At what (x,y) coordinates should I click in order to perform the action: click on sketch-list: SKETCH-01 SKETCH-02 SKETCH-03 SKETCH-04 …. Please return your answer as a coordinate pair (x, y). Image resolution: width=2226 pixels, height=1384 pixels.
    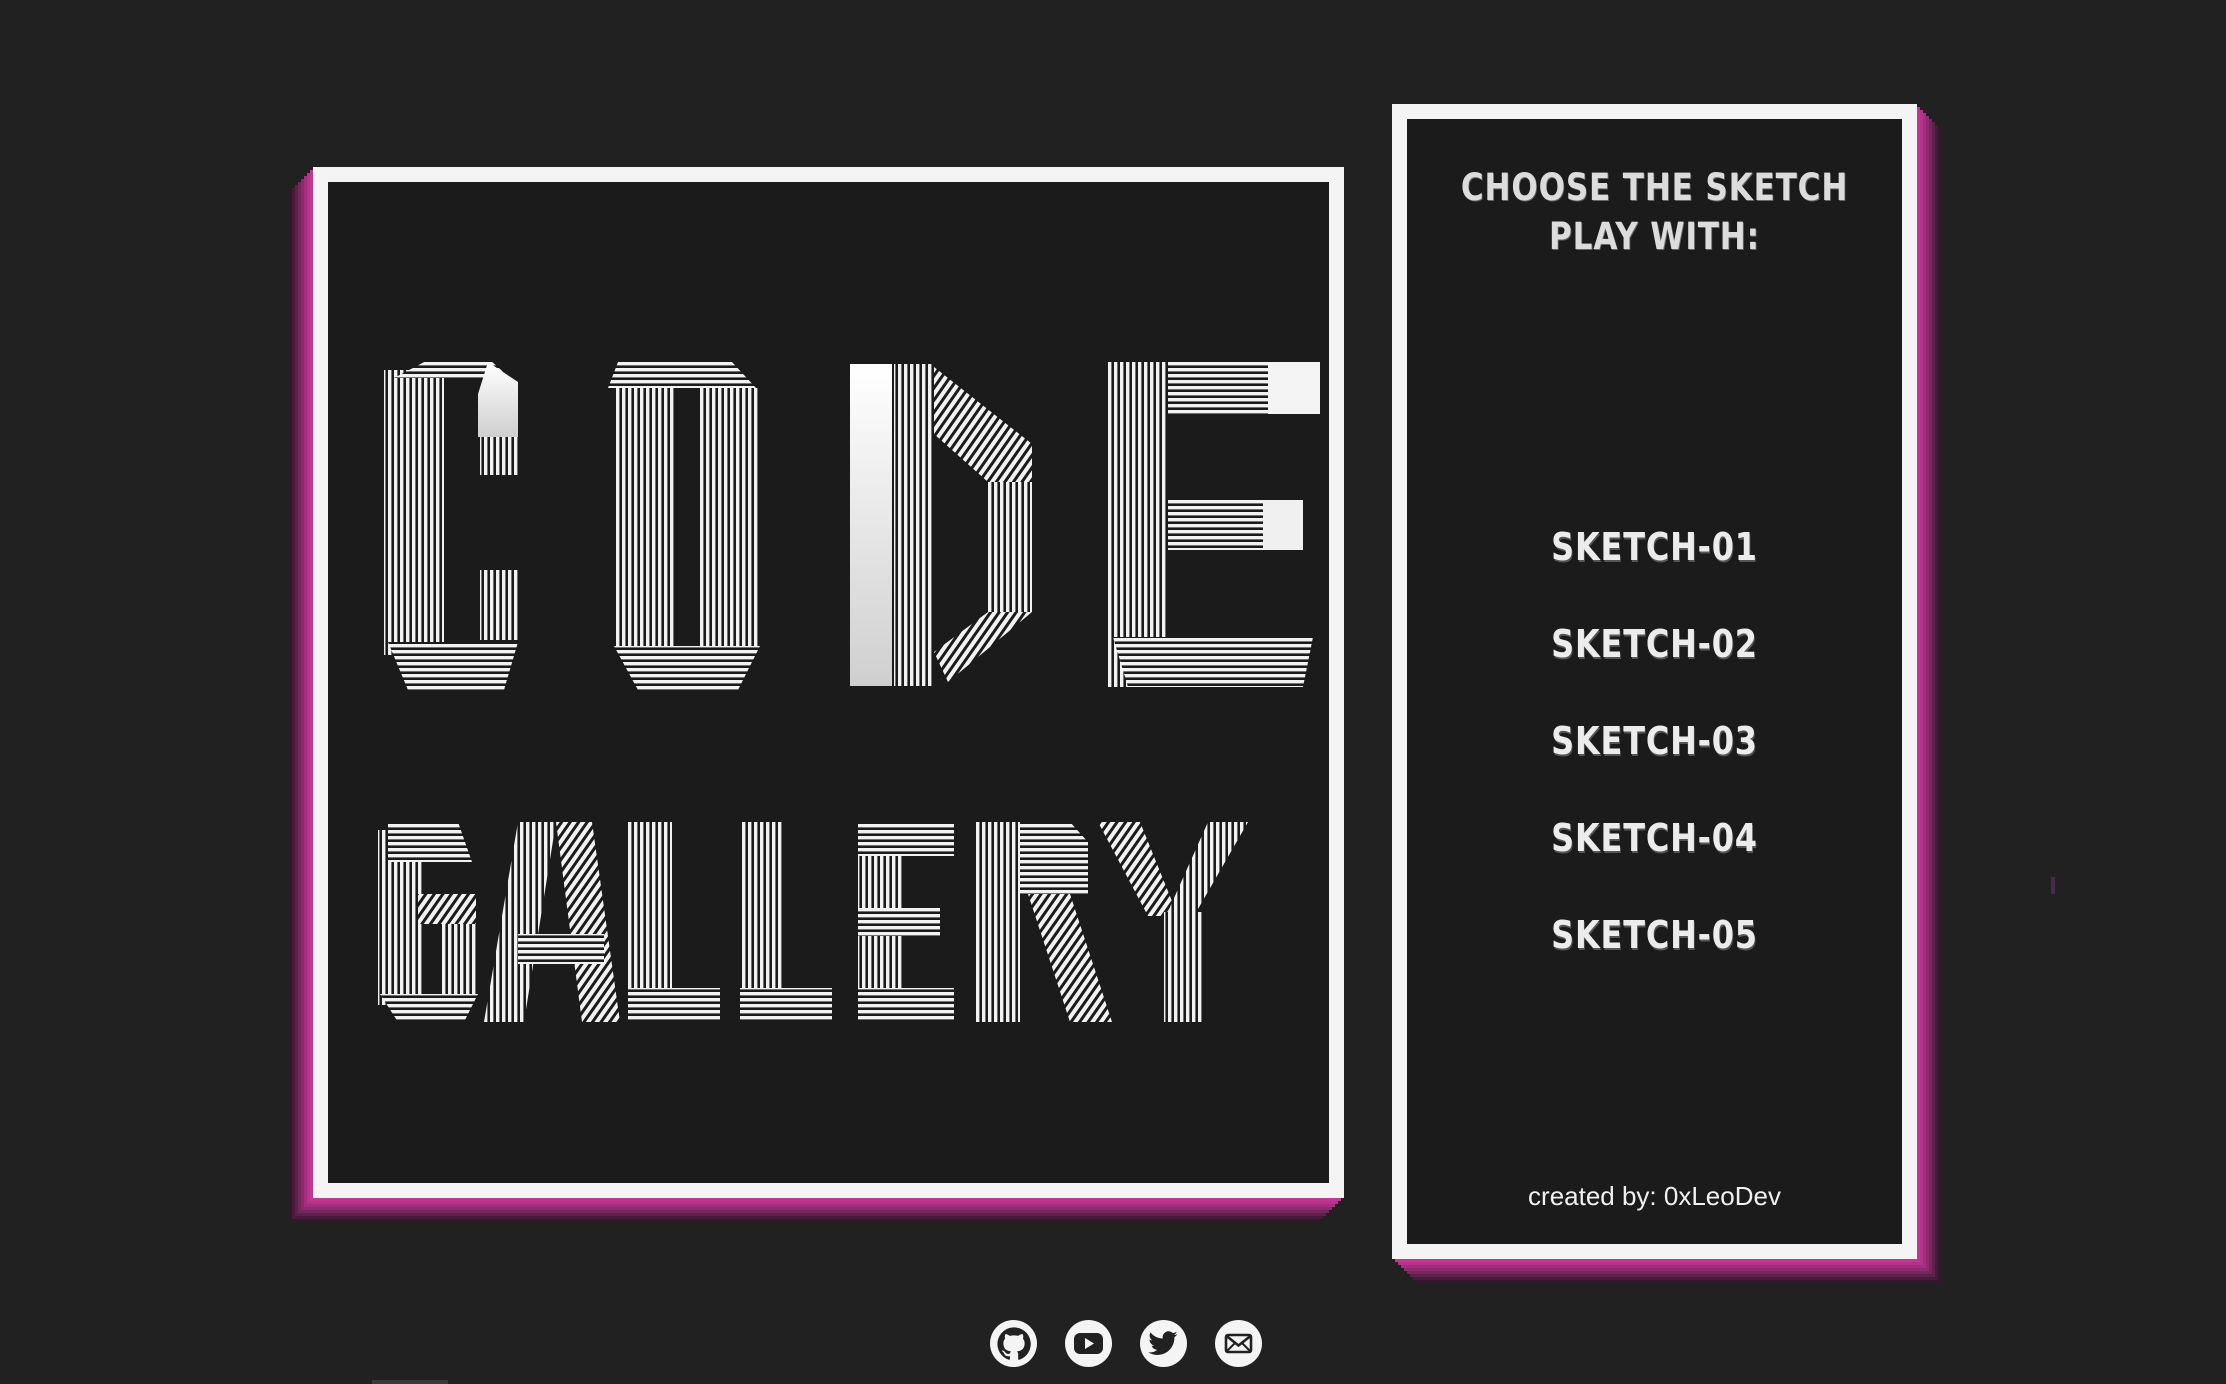
    Looking at the image, I should click on (1654, 741).